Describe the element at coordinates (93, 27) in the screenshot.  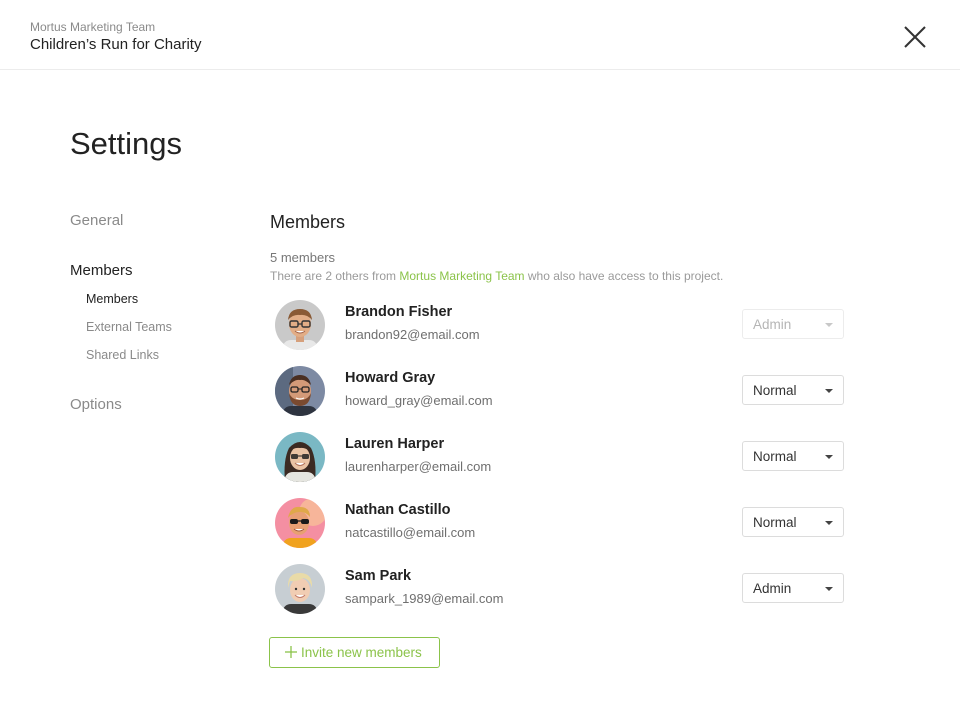
I see `team-name: Mortus Marketing Team` at that location.